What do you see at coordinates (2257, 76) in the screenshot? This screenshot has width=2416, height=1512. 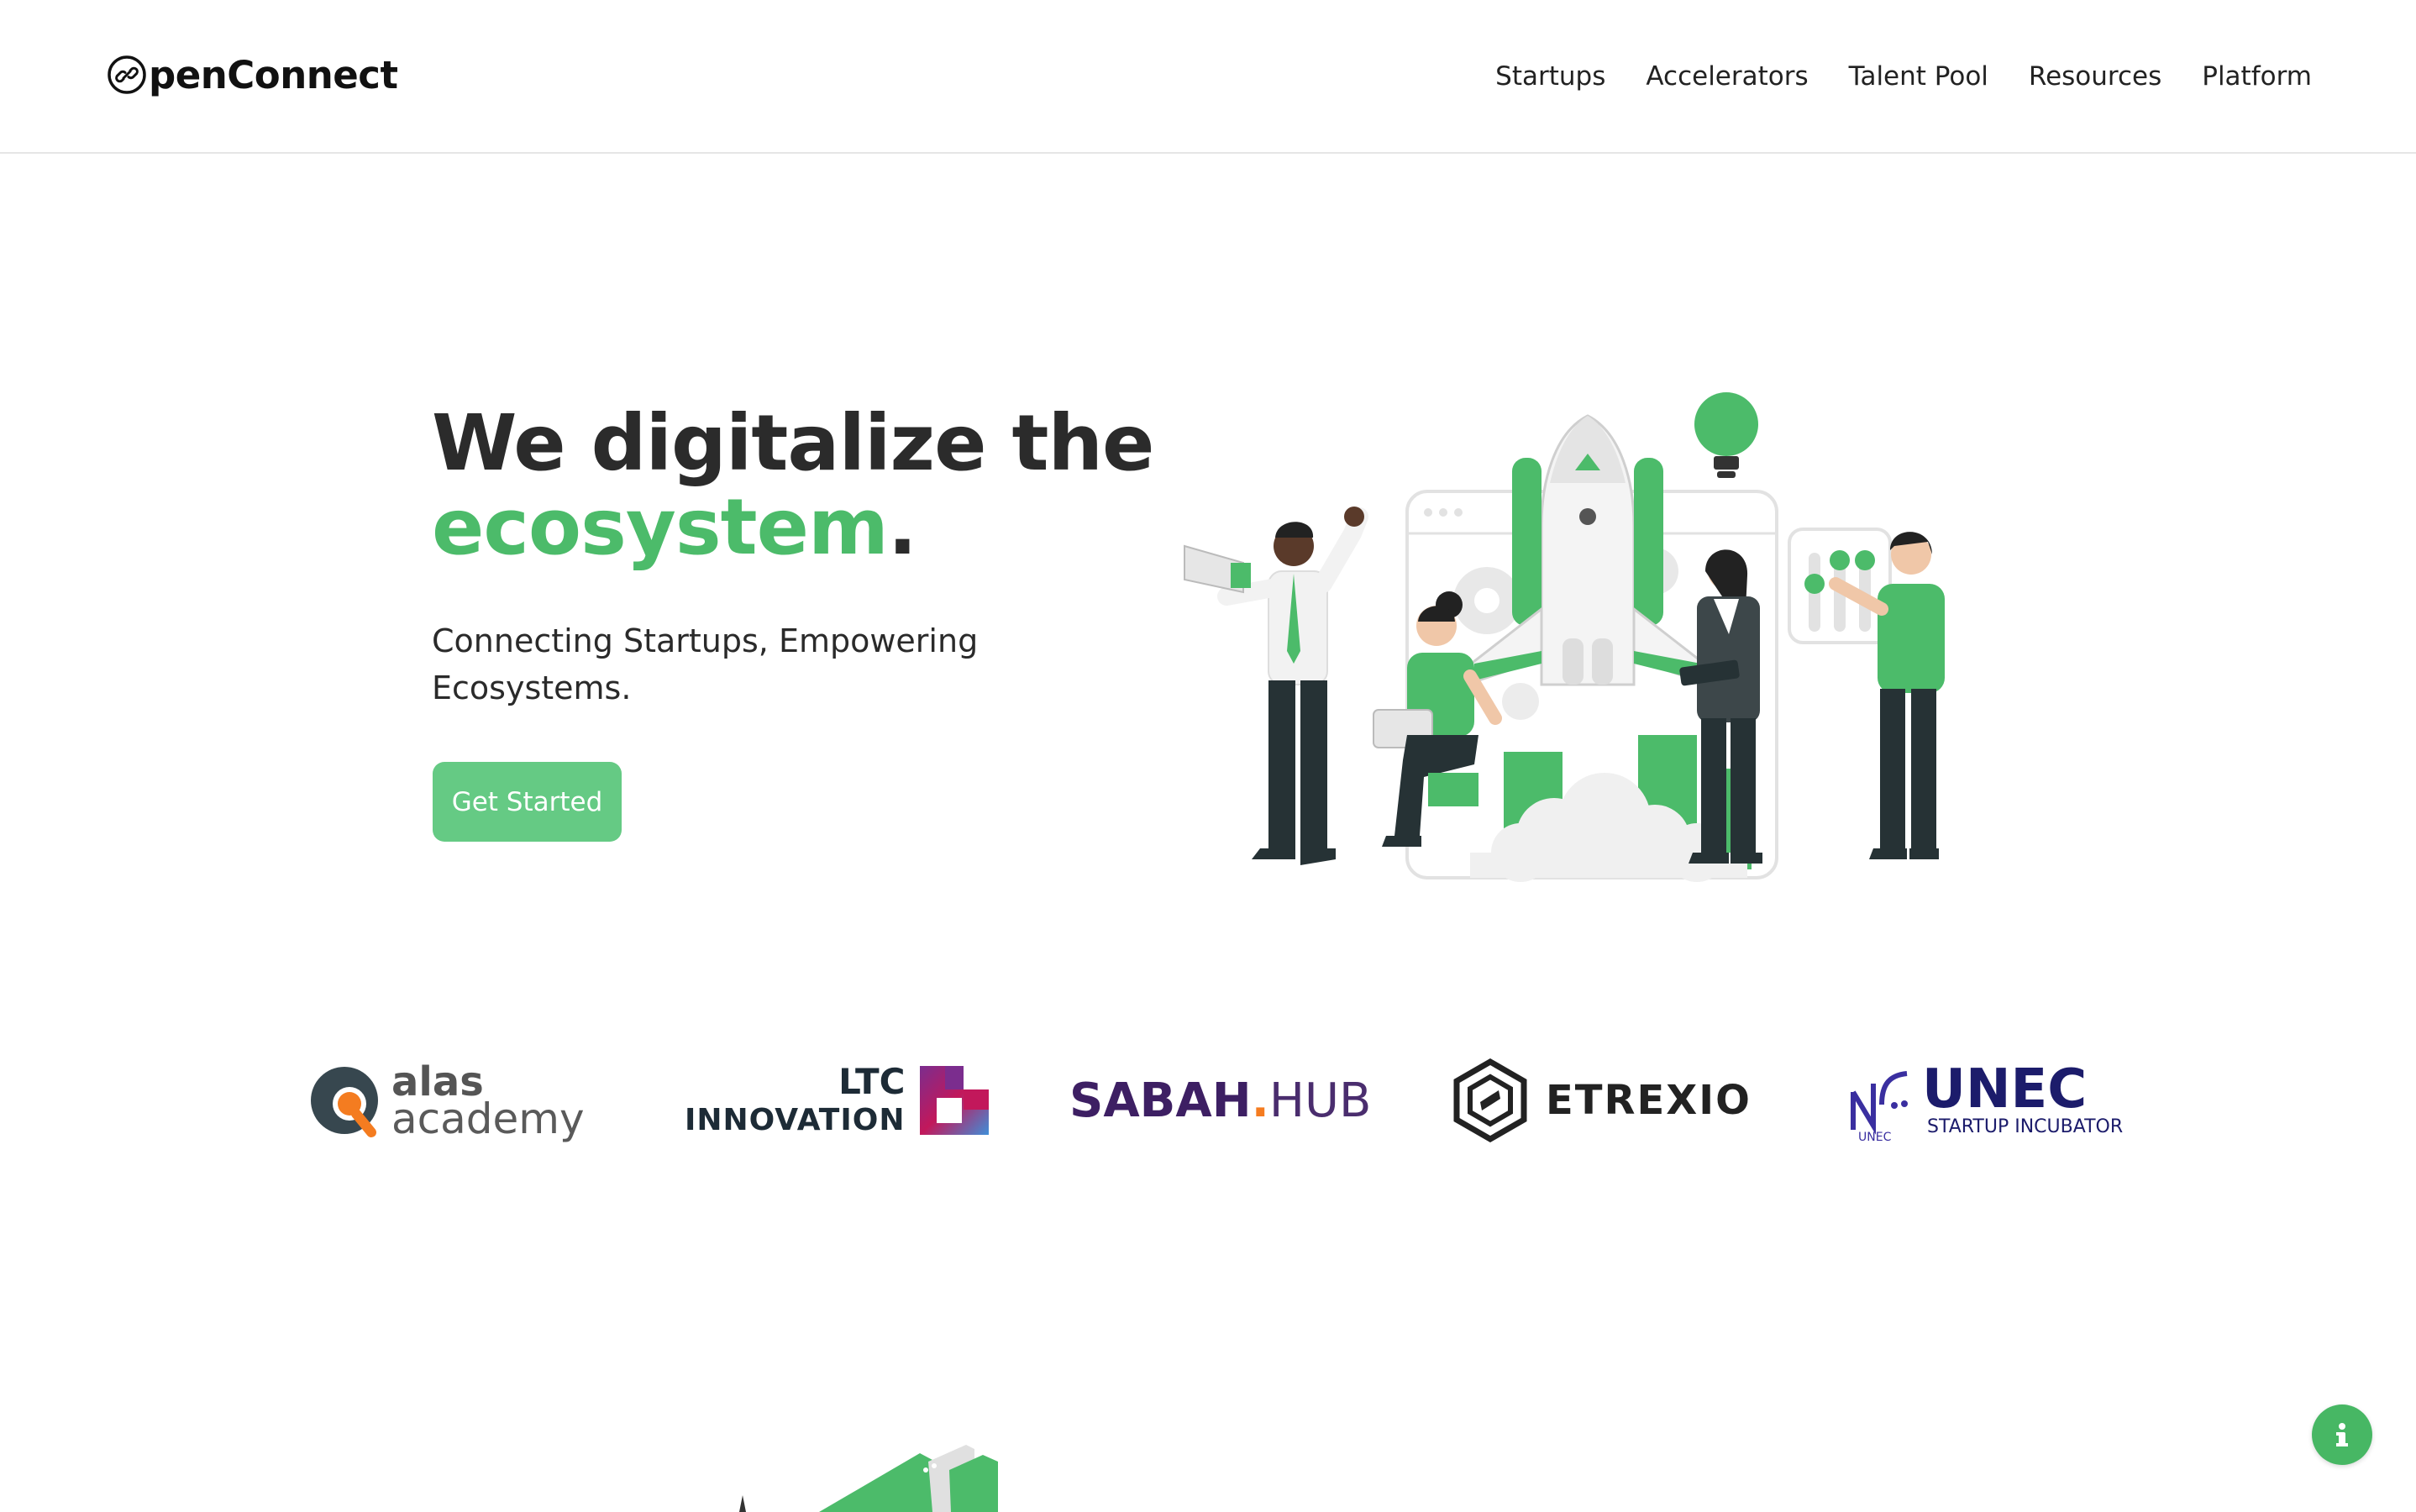 I see `nav-item-platform: Platform` at bounding box center [2257, 76].